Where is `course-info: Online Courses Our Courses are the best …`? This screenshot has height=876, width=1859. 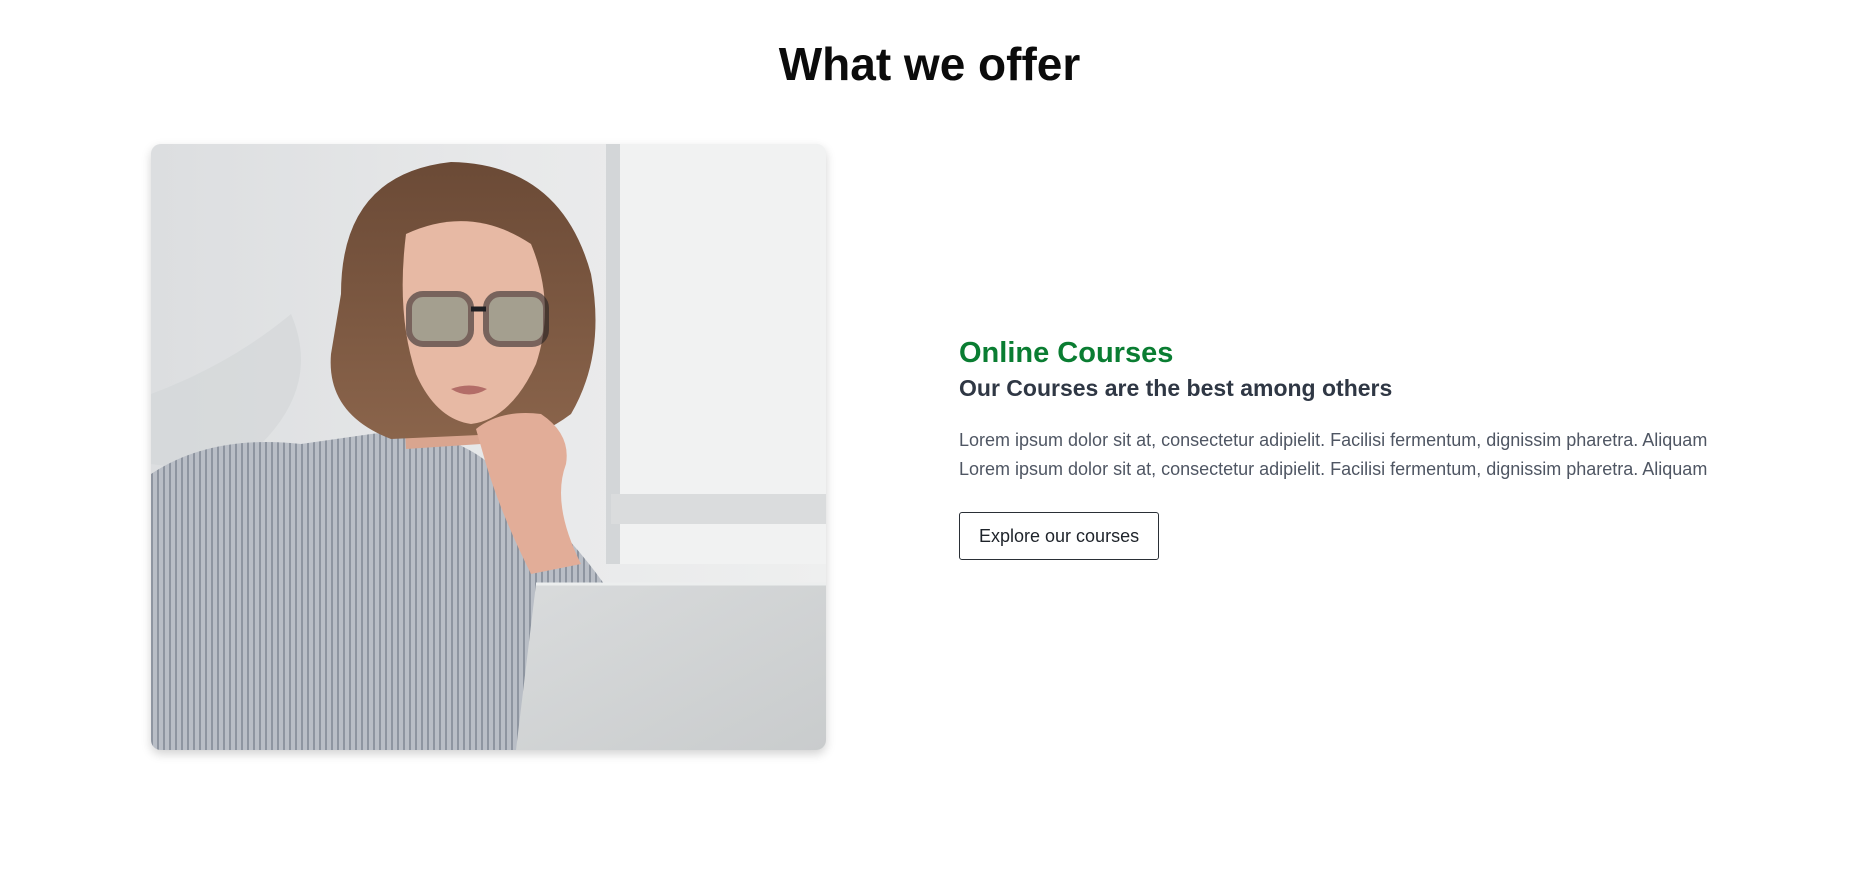 course-info: Online Courses Our Courses are the best … is located at coordinates (1379, 447).